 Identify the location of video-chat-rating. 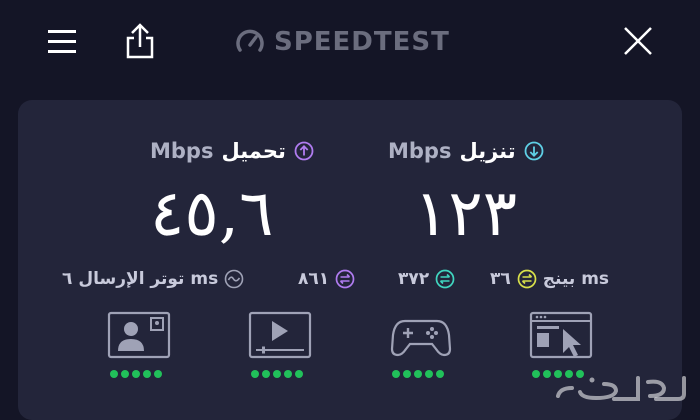
(136, 375).